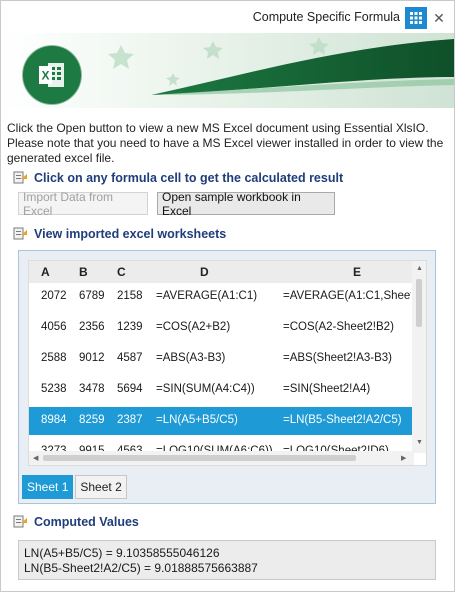  I want to click on grid-cell: =COS(A2+B2), so click(218, 327).